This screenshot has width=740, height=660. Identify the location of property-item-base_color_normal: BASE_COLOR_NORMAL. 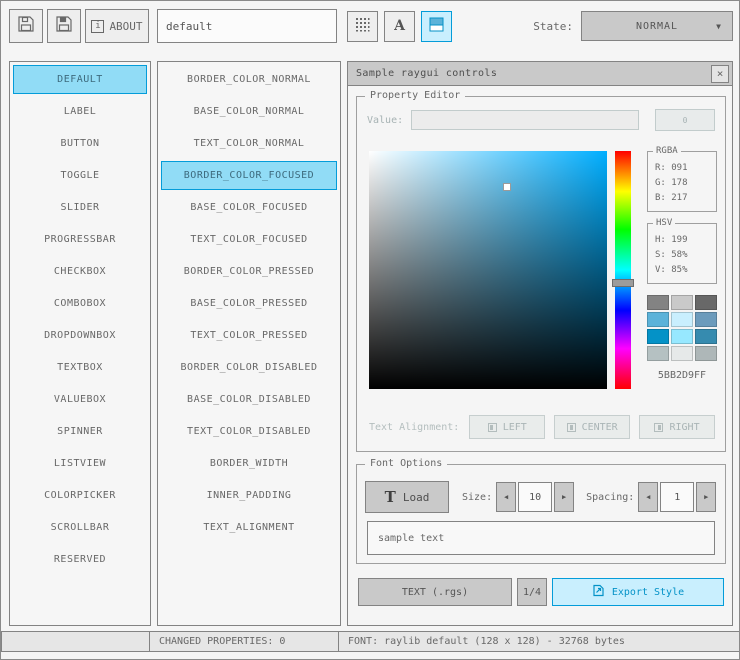
(249, 111).